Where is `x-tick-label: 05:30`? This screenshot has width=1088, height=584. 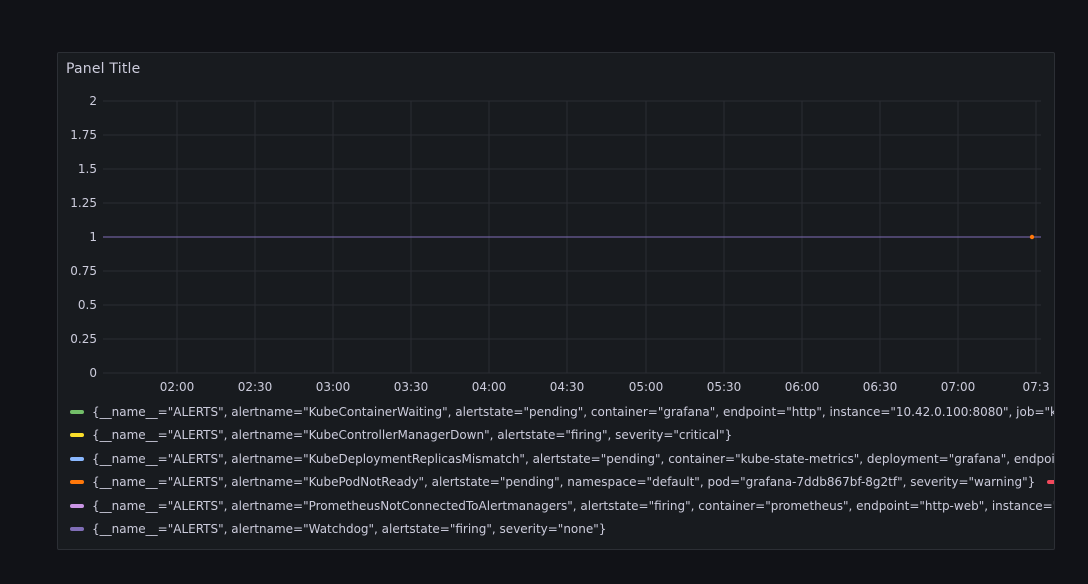 x-tick-label: 05:30 is located at coordinates (724, 386).